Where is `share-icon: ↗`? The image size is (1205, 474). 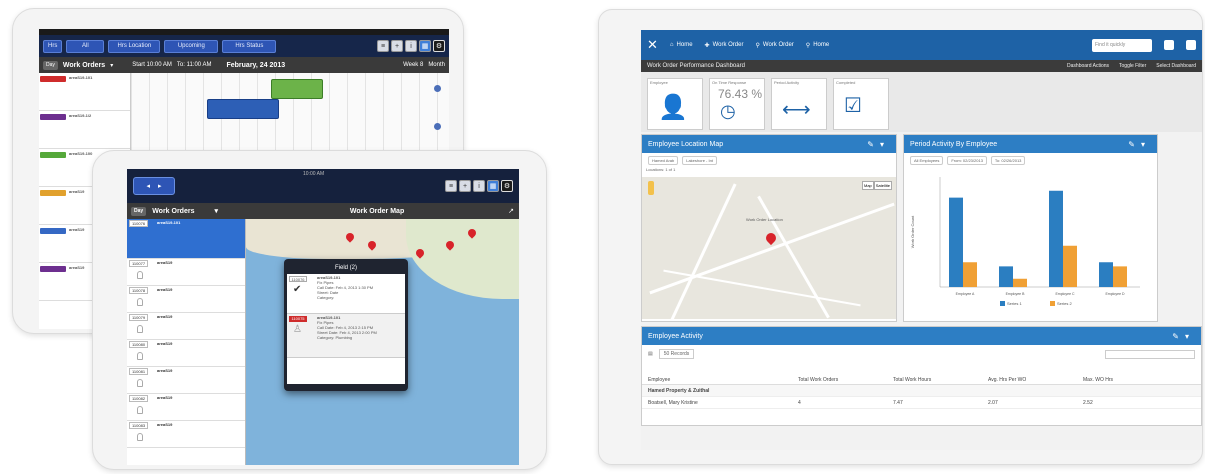 share-icon: ↗ is located at coordinates (513, 211).